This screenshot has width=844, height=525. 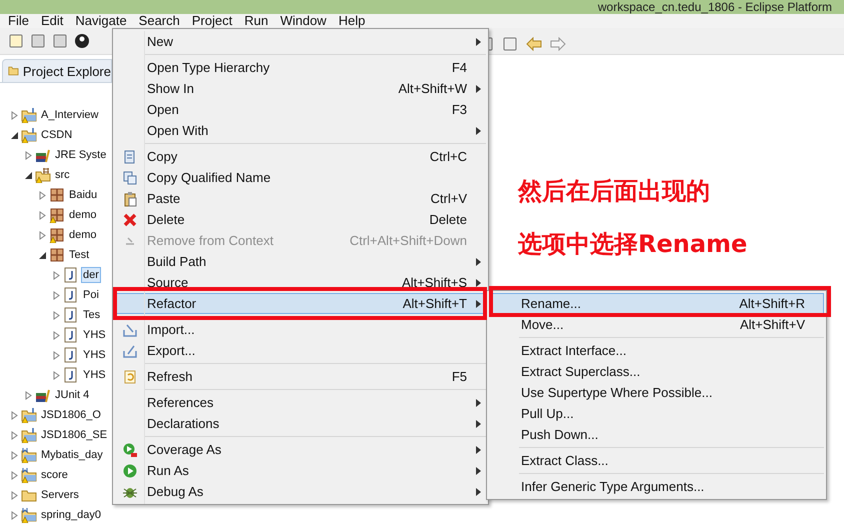 What do you see at coordinates (60, 495) in the screenshot?
I see `tree-item: Servers` at bounding box center [60, 495].